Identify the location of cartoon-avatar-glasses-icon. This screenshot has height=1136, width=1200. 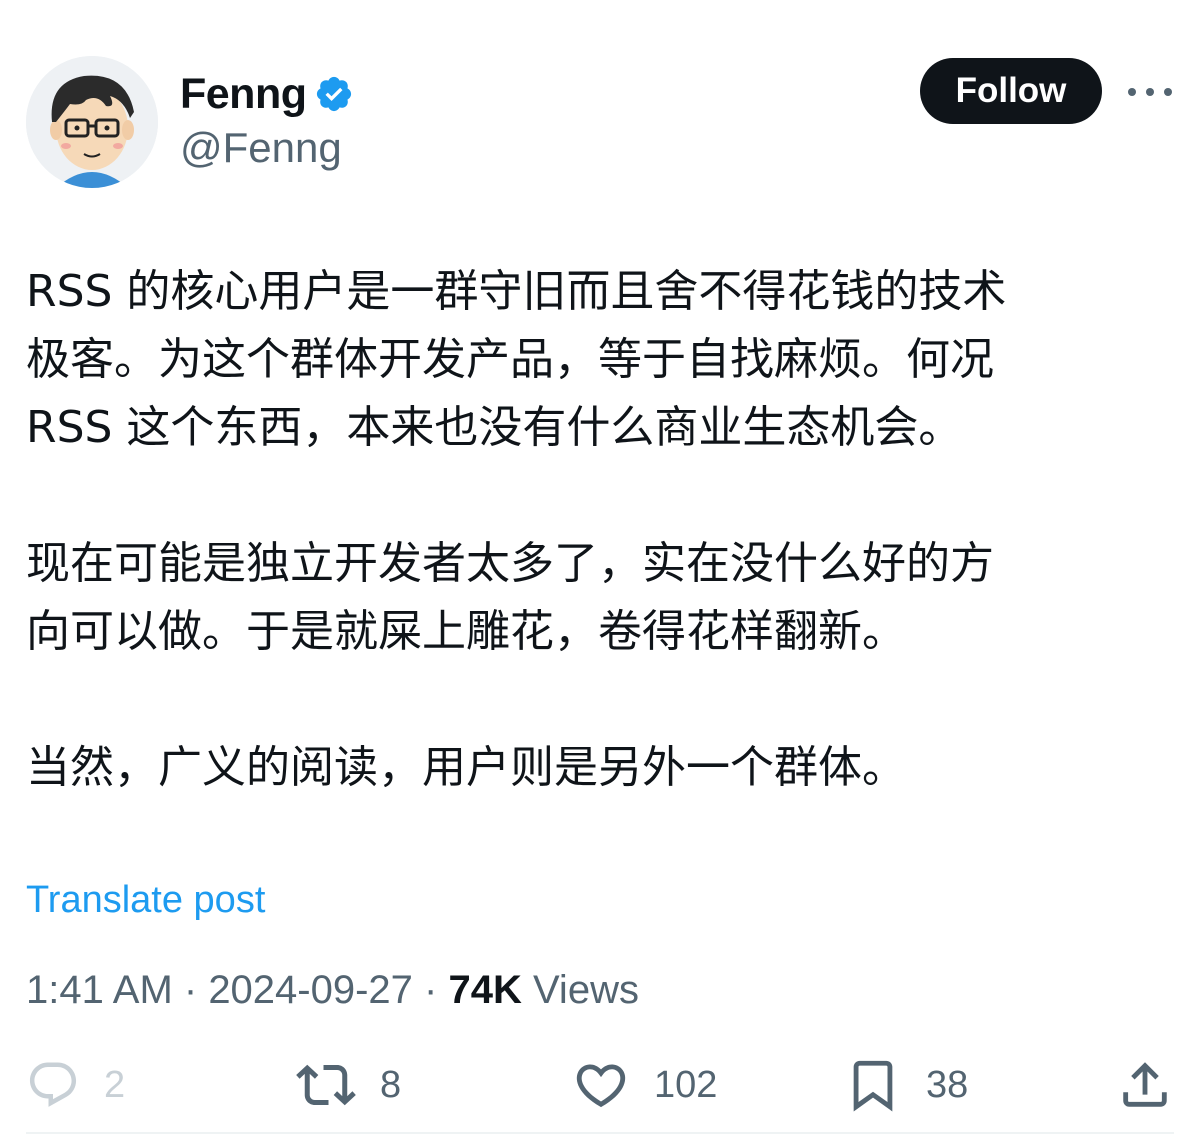
(92, 122).